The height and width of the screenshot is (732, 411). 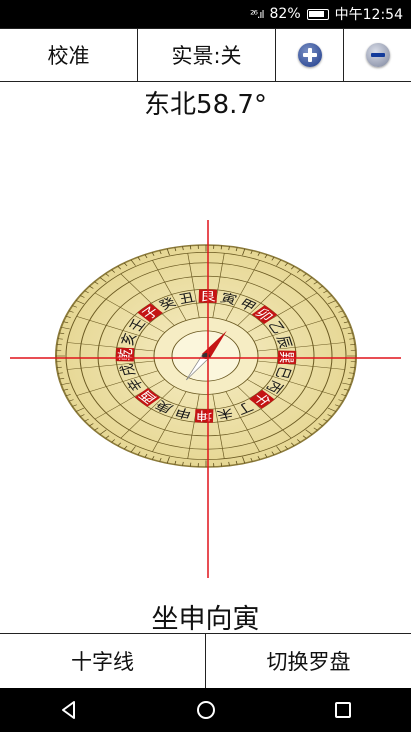 What do you see at coordinates (69, 710) in the screenshot?
I see `back-triangle-icon` at bounding box center [69, 710].